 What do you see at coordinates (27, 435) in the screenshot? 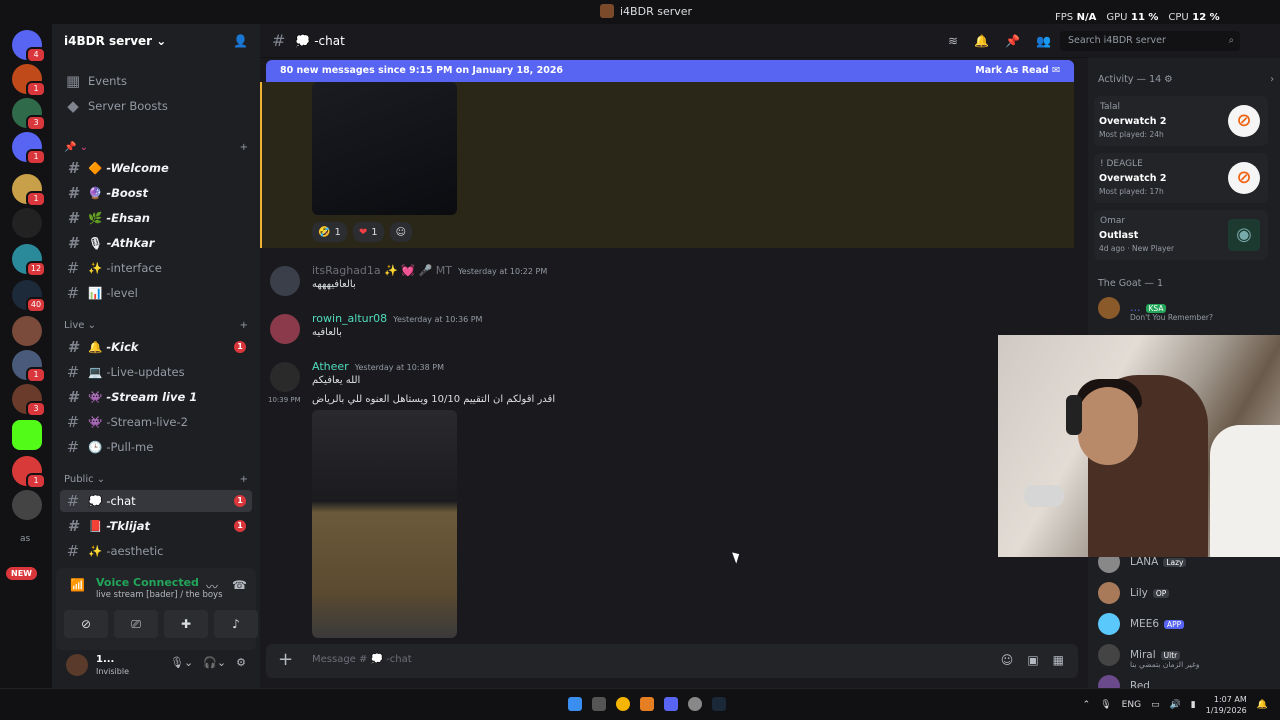
I see `kick-server-icon` at bounding box center [27, 435].